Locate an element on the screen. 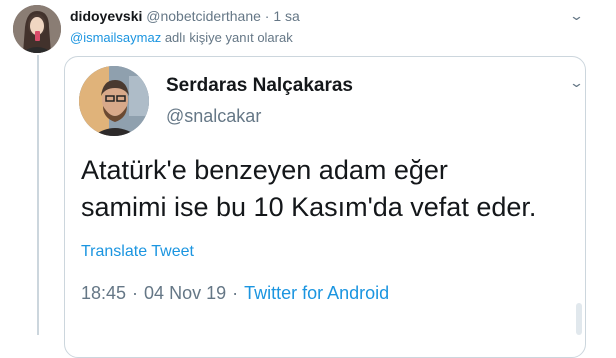 Image resolution: width=616 pixels, height=358 pixels. scrollbar is located at coordinates (579, 319).